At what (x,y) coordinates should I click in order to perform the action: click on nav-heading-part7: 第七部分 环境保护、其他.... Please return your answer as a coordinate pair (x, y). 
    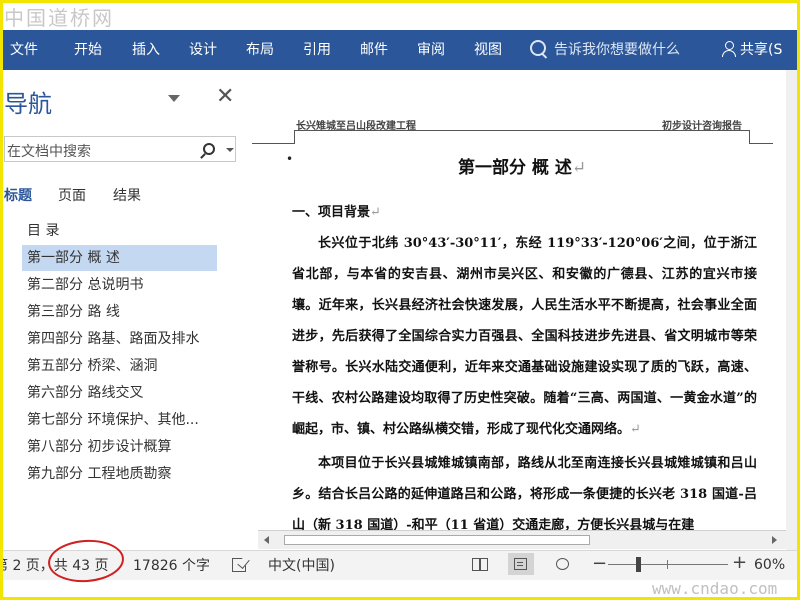
    Looking at the image, I should click on (119, 420).